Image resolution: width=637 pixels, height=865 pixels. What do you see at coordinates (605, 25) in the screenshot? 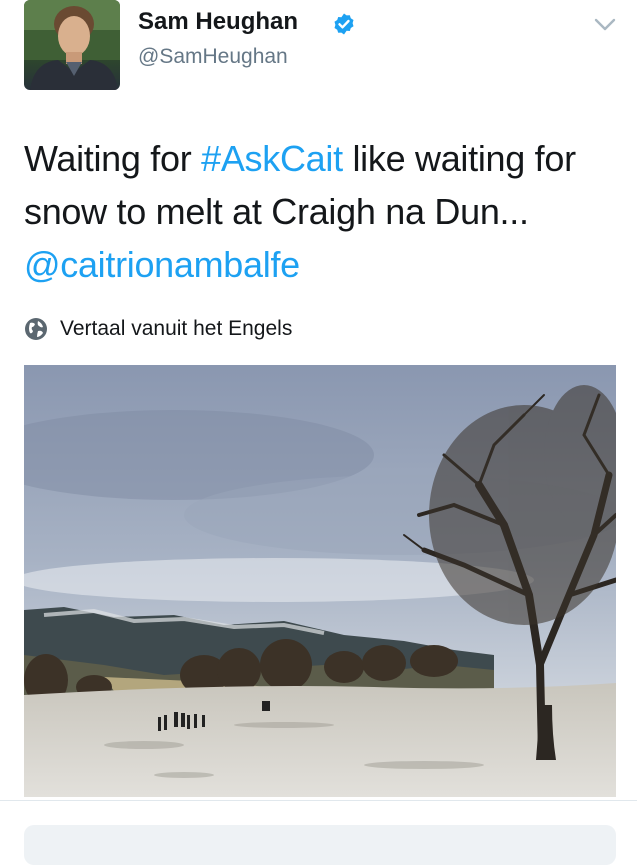
I see `chevron-down-icon` at bounding box center [605, 25].